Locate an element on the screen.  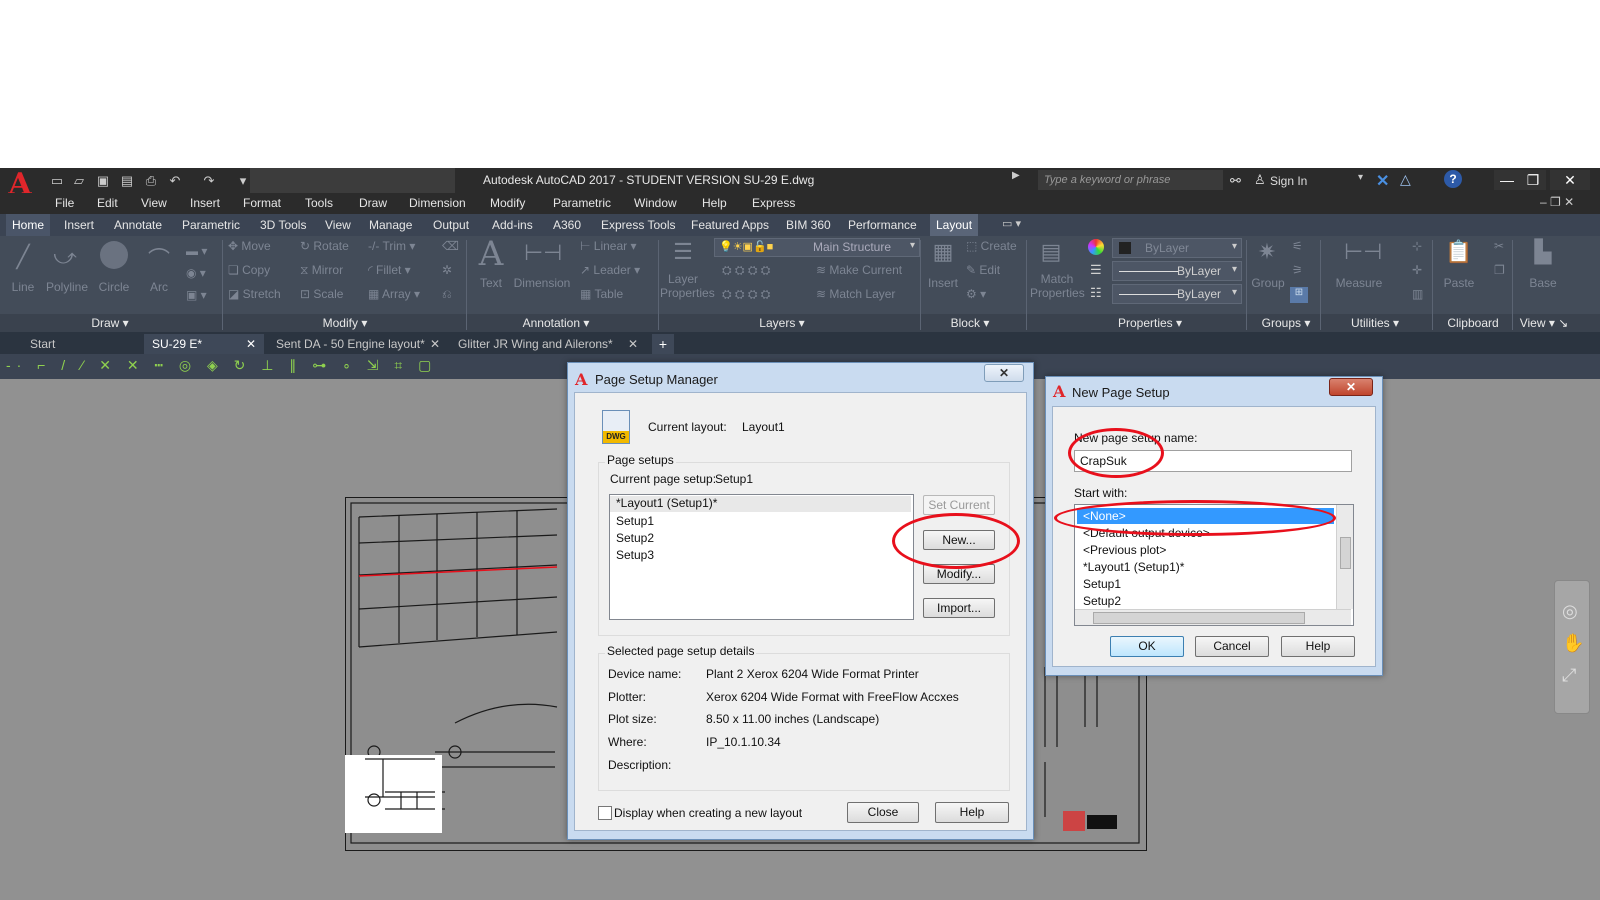
leader-icon: ↗ Leader ▾ is located at coordinates (610, 270).